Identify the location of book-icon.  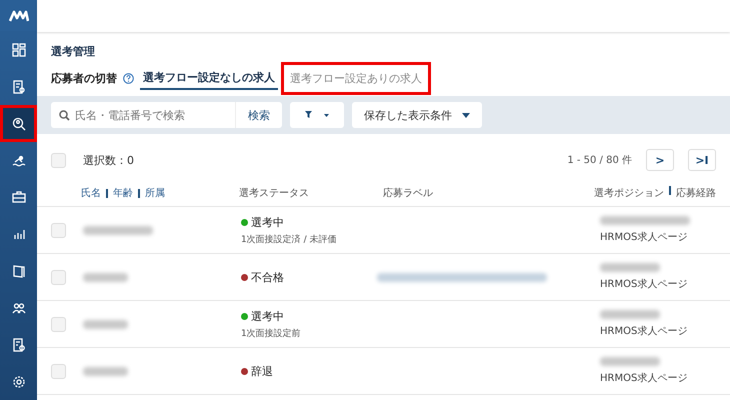
(19, 271).